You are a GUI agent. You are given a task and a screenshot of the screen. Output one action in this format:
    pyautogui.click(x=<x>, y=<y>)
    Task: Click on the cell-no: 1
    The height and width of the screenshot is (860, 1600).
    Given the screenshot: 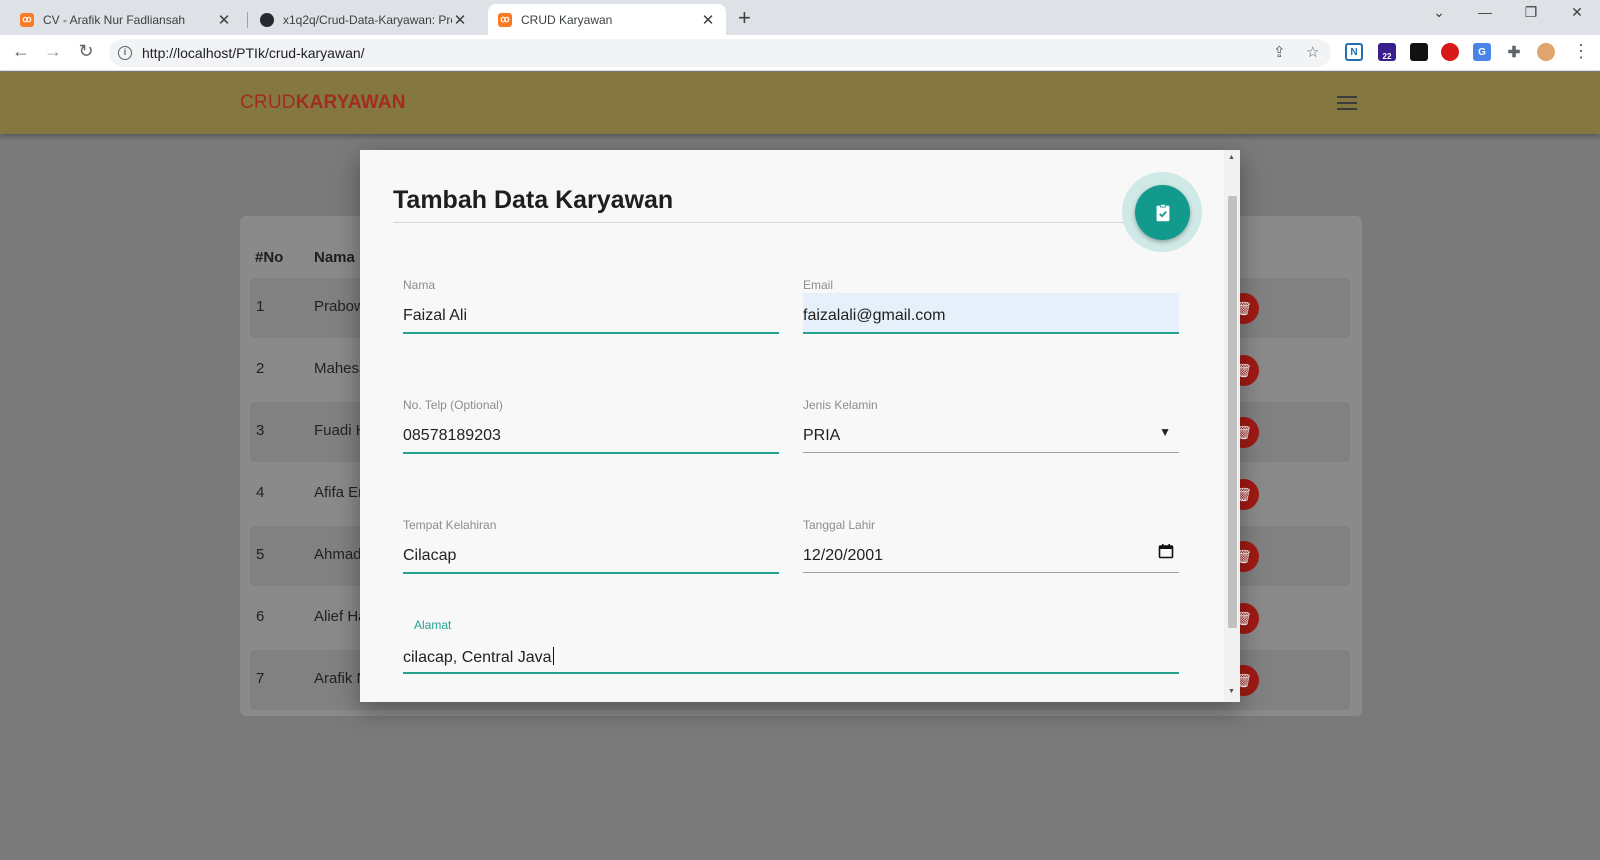 What is the action you would take?
    pyautogui.click(x=260, y=306)
    